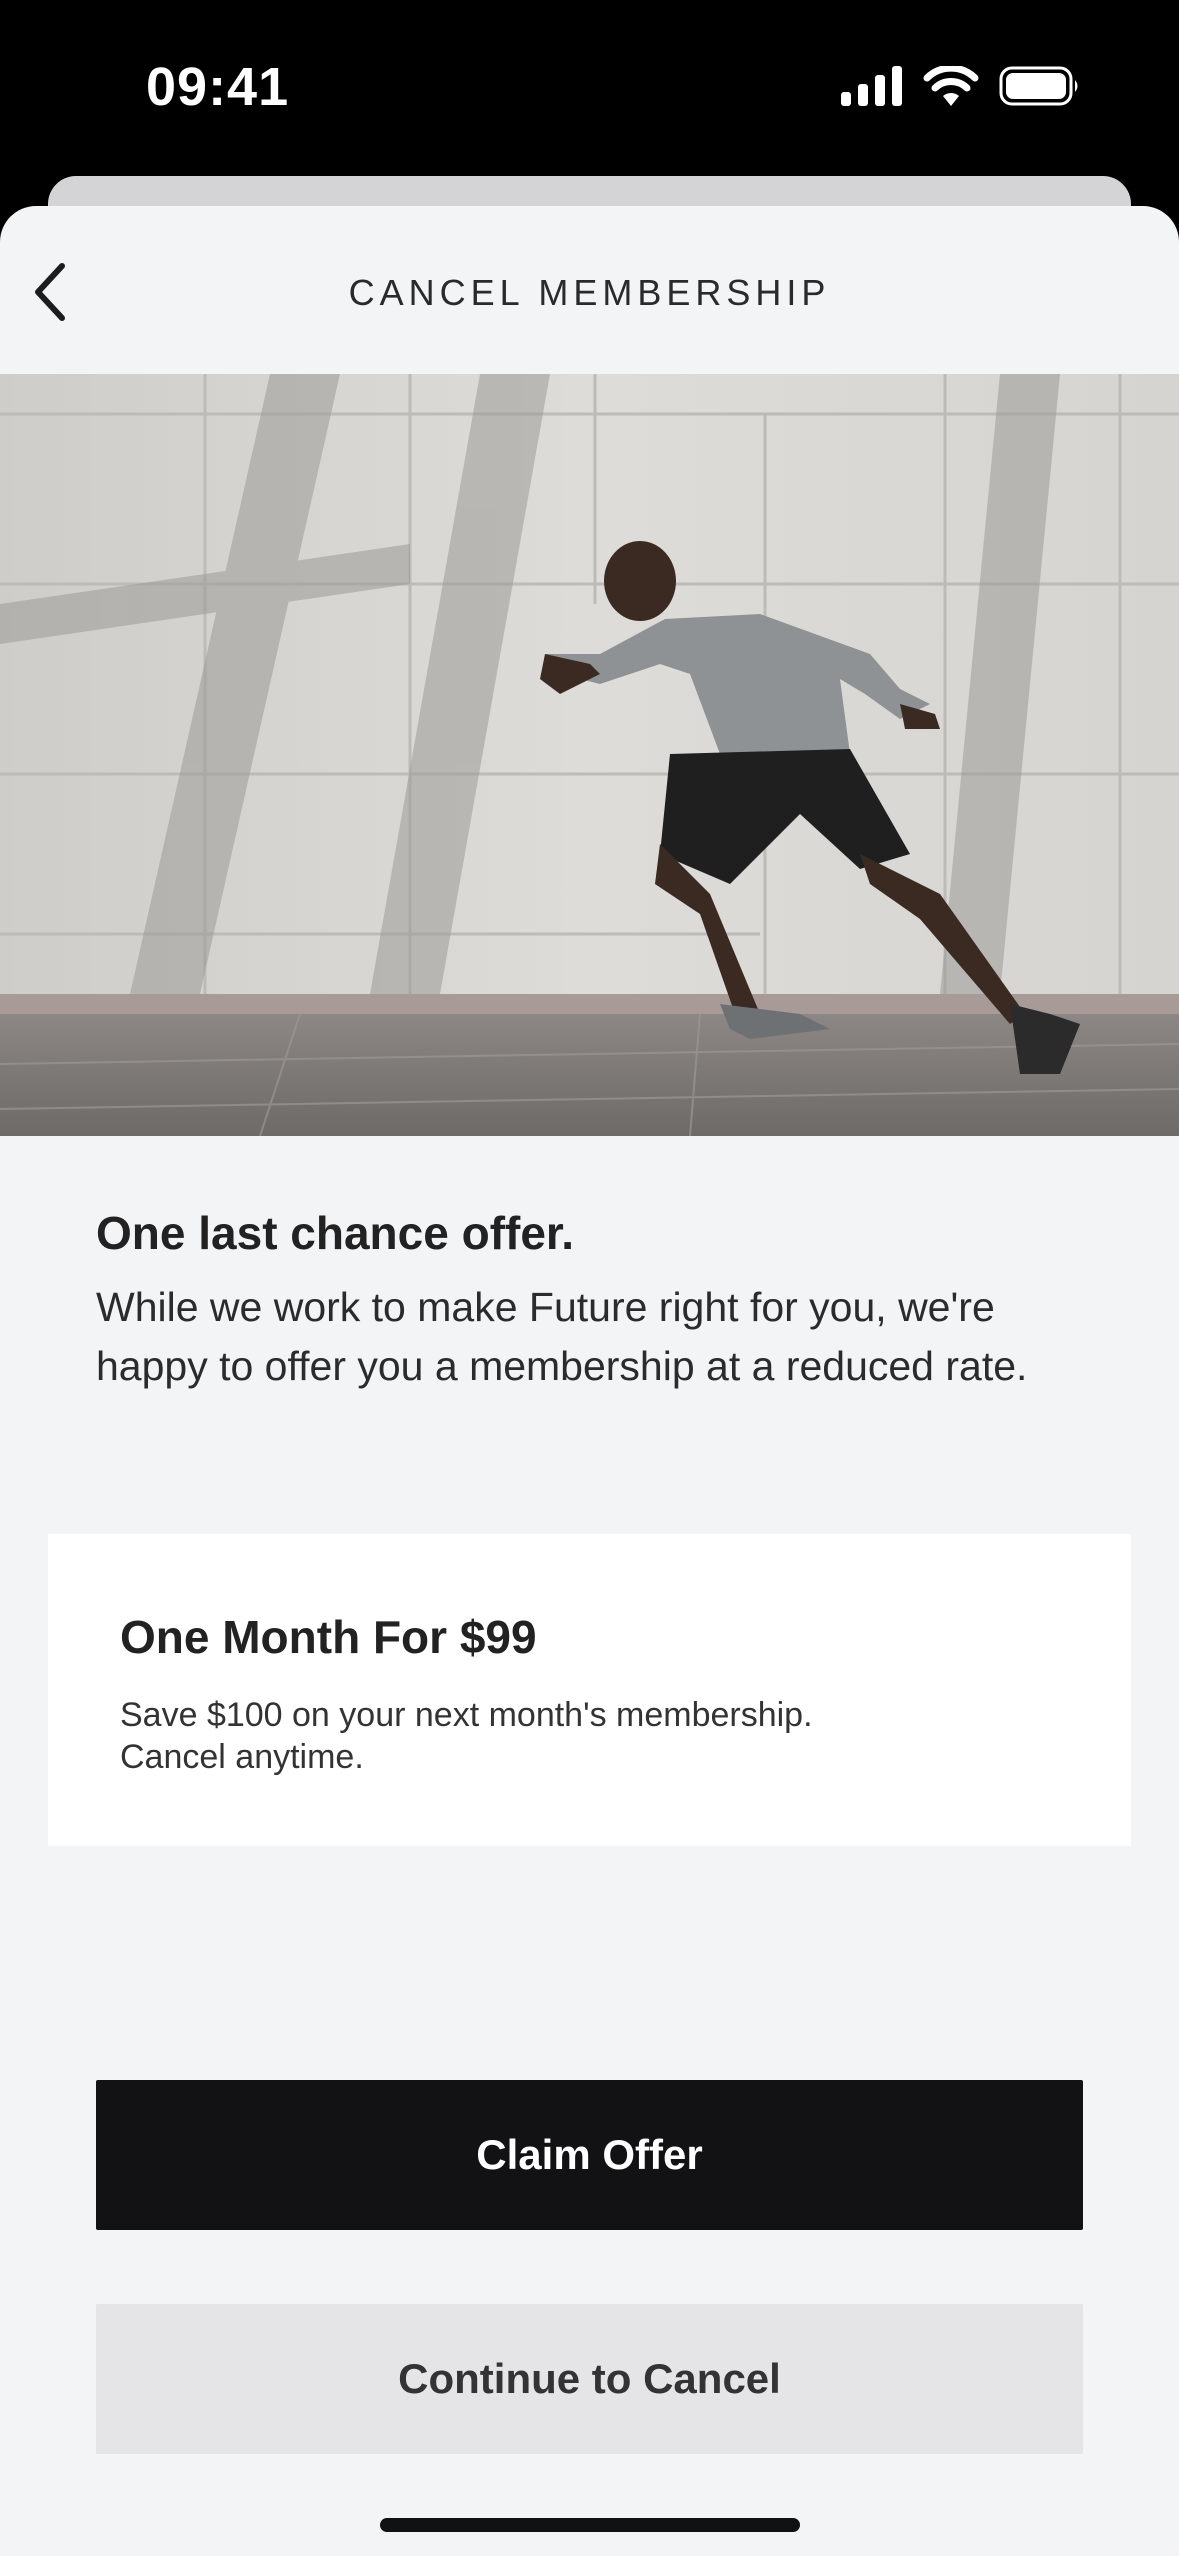 Image resolution: width=1179 pixels, height=2556 pixels. What do you see at coordinates (242, 1757) in the screenshot?
I see `offer-card-line2: Cancel anytime.` at bounding box center [242, 1757].